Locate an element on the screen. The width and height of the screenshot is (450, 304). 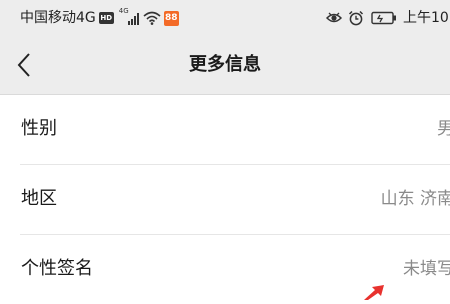
wifi-icon is located at coordinates (152, 18).